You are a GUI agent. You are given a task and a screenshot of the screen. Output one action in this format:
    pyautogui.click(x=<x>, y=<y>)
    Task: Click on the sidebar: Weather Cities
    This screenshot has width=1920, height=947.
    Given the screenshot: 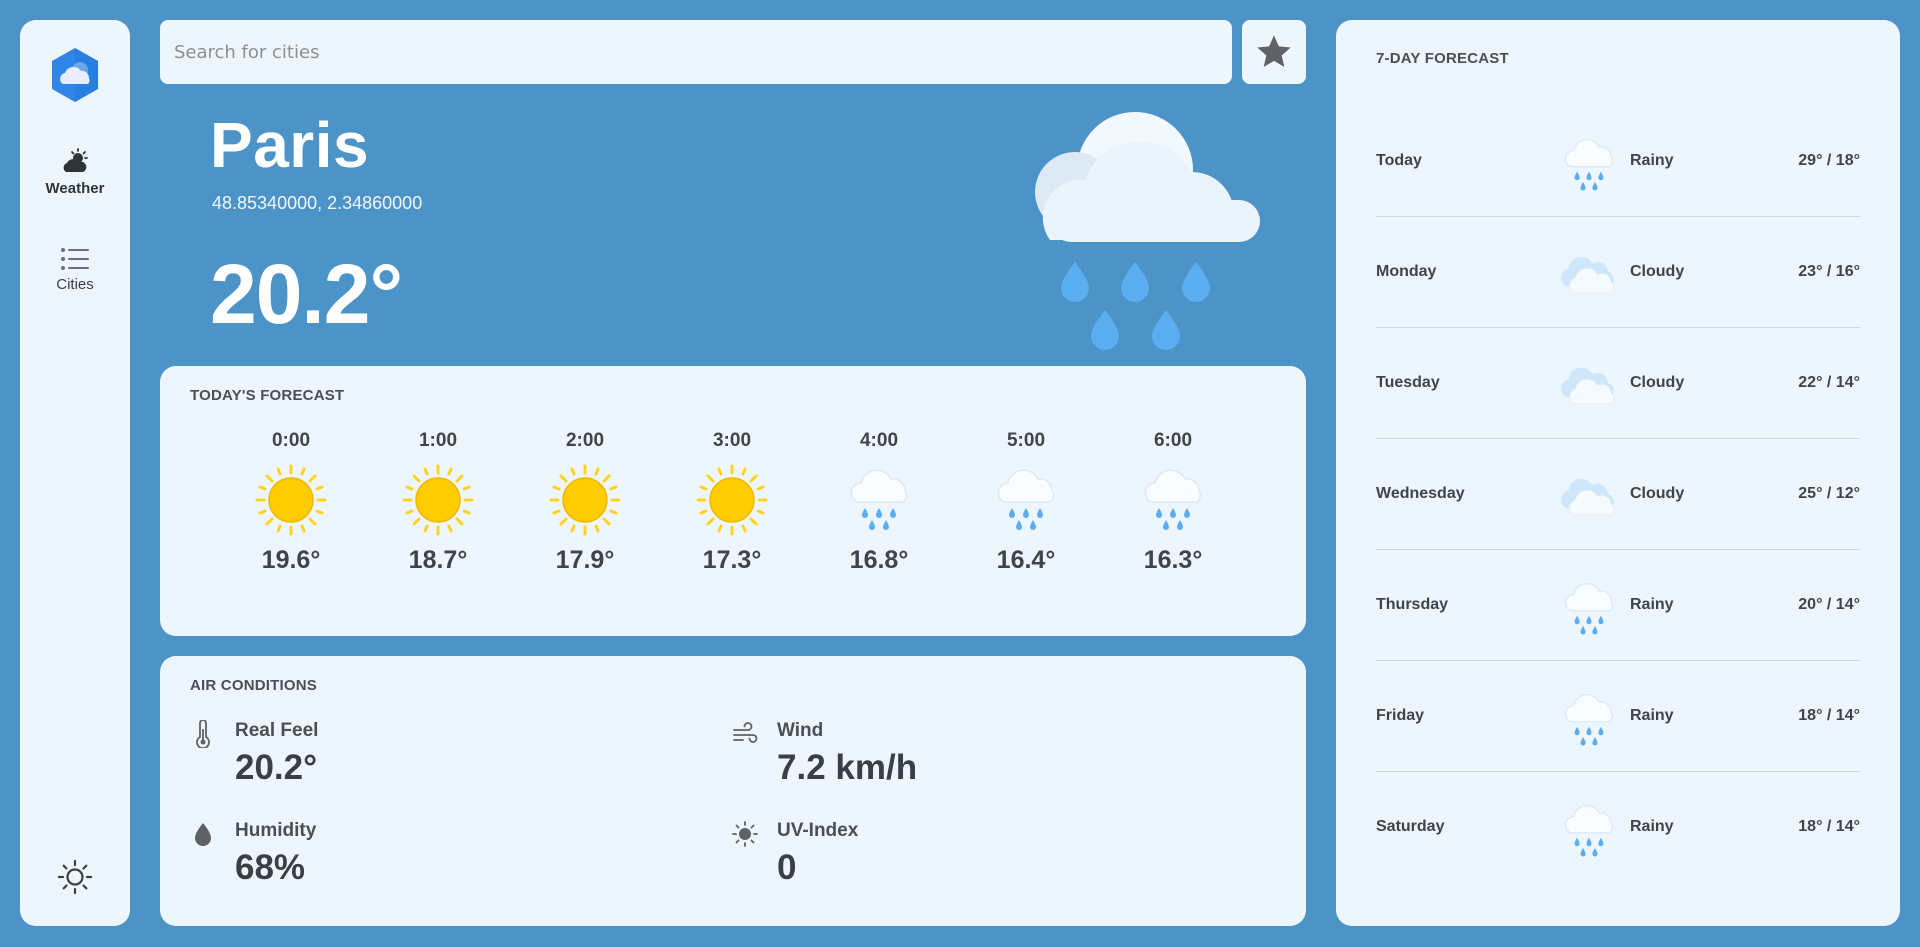 What is the action you would take?
    pyautogui.click(x=75, y=473)
    